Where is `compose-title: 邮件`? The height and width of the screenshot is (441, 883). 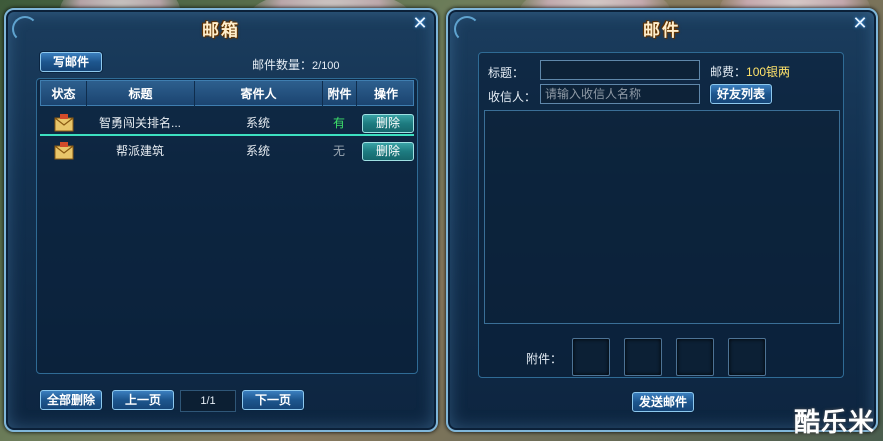 compose-title: 邮件 is located at coordinates (662, 31).